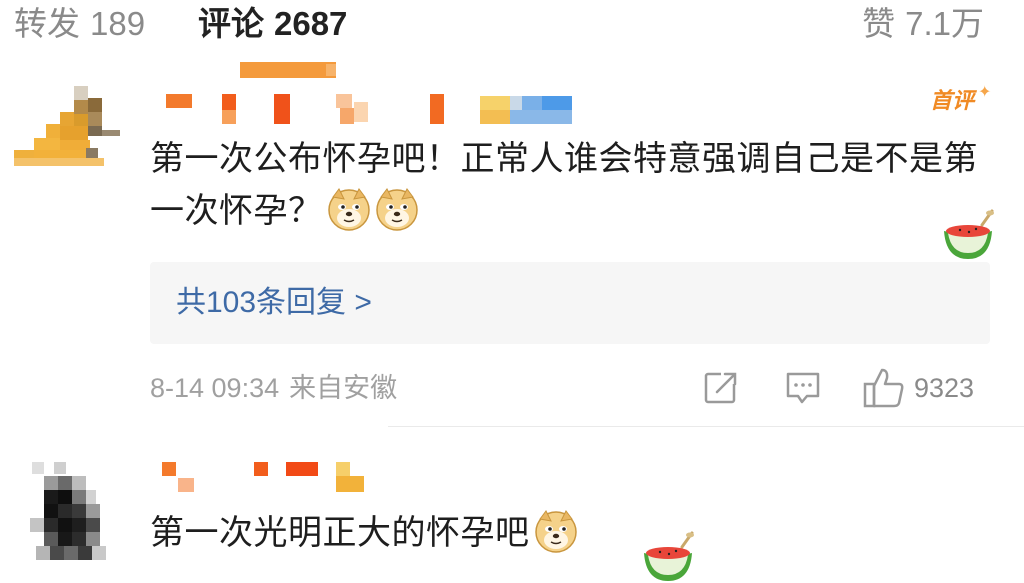 Image resolution: width=1024 pixels, height=583 pixels. I want to click on comment-time: 8-14 09:34, so click(215, 388).